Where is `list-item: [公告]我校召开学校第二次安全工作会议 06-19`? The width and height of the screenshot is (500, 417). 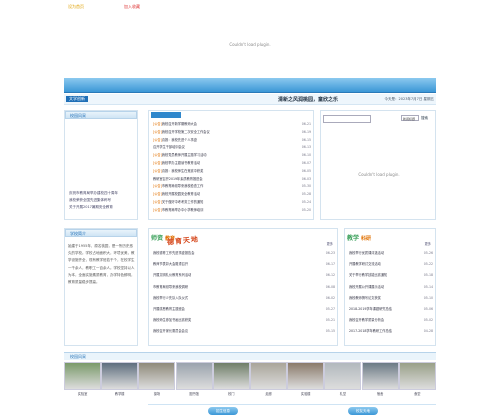 list-item: [公告]我校召开学校第二次安全工作会议 06-19 is located at coordinates (232, 132).